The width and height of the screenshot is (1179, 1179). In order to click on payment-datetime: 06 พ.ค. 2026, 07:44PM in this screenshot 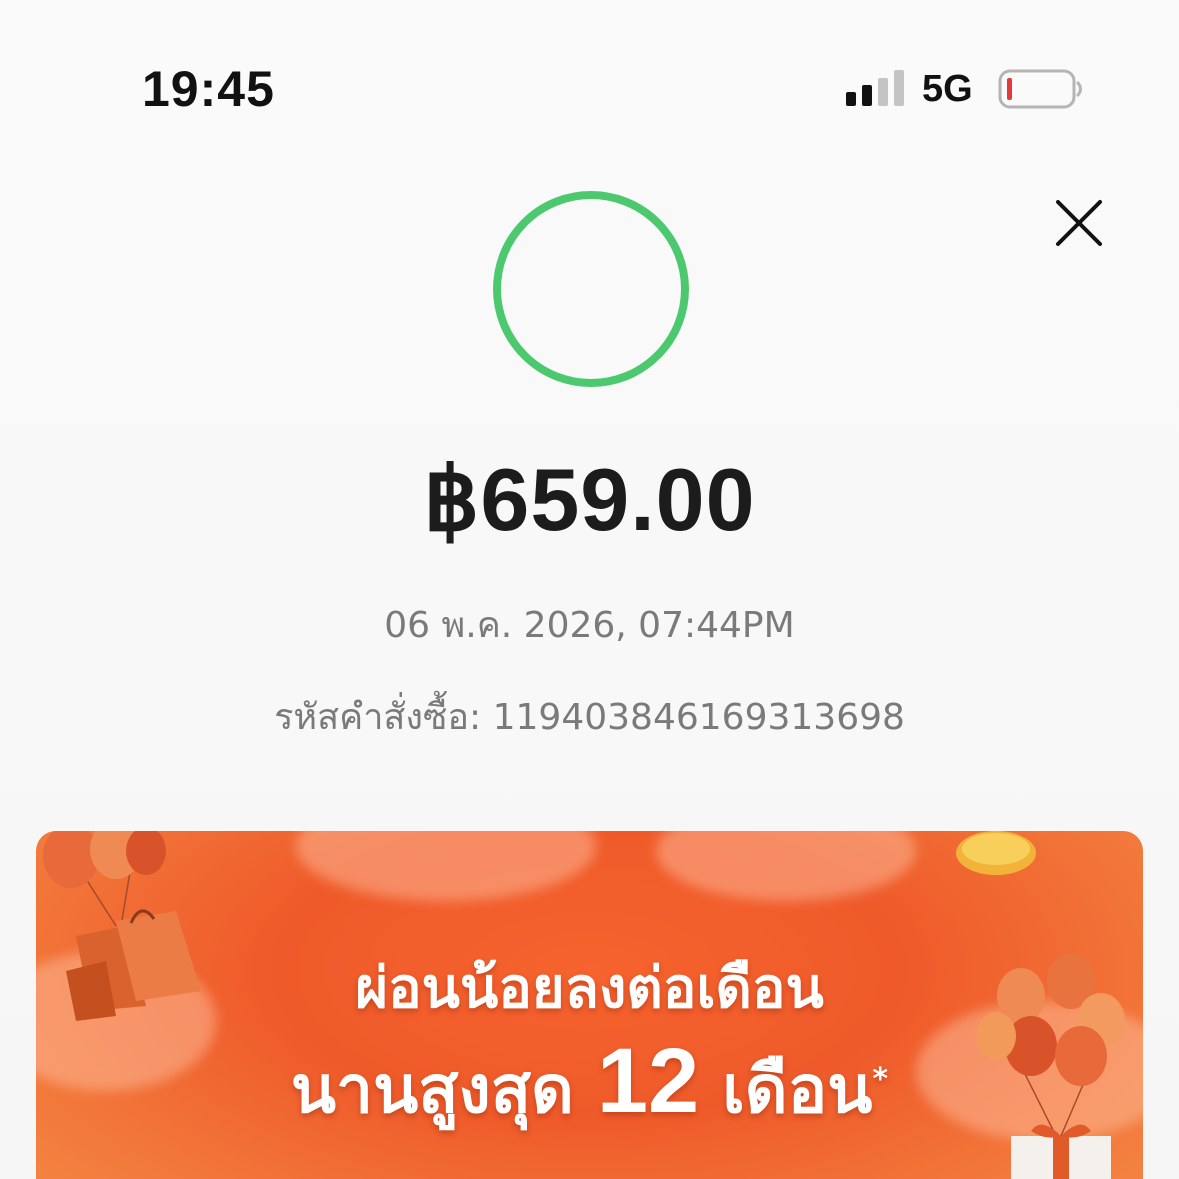, I will do `click(589, 625)`.